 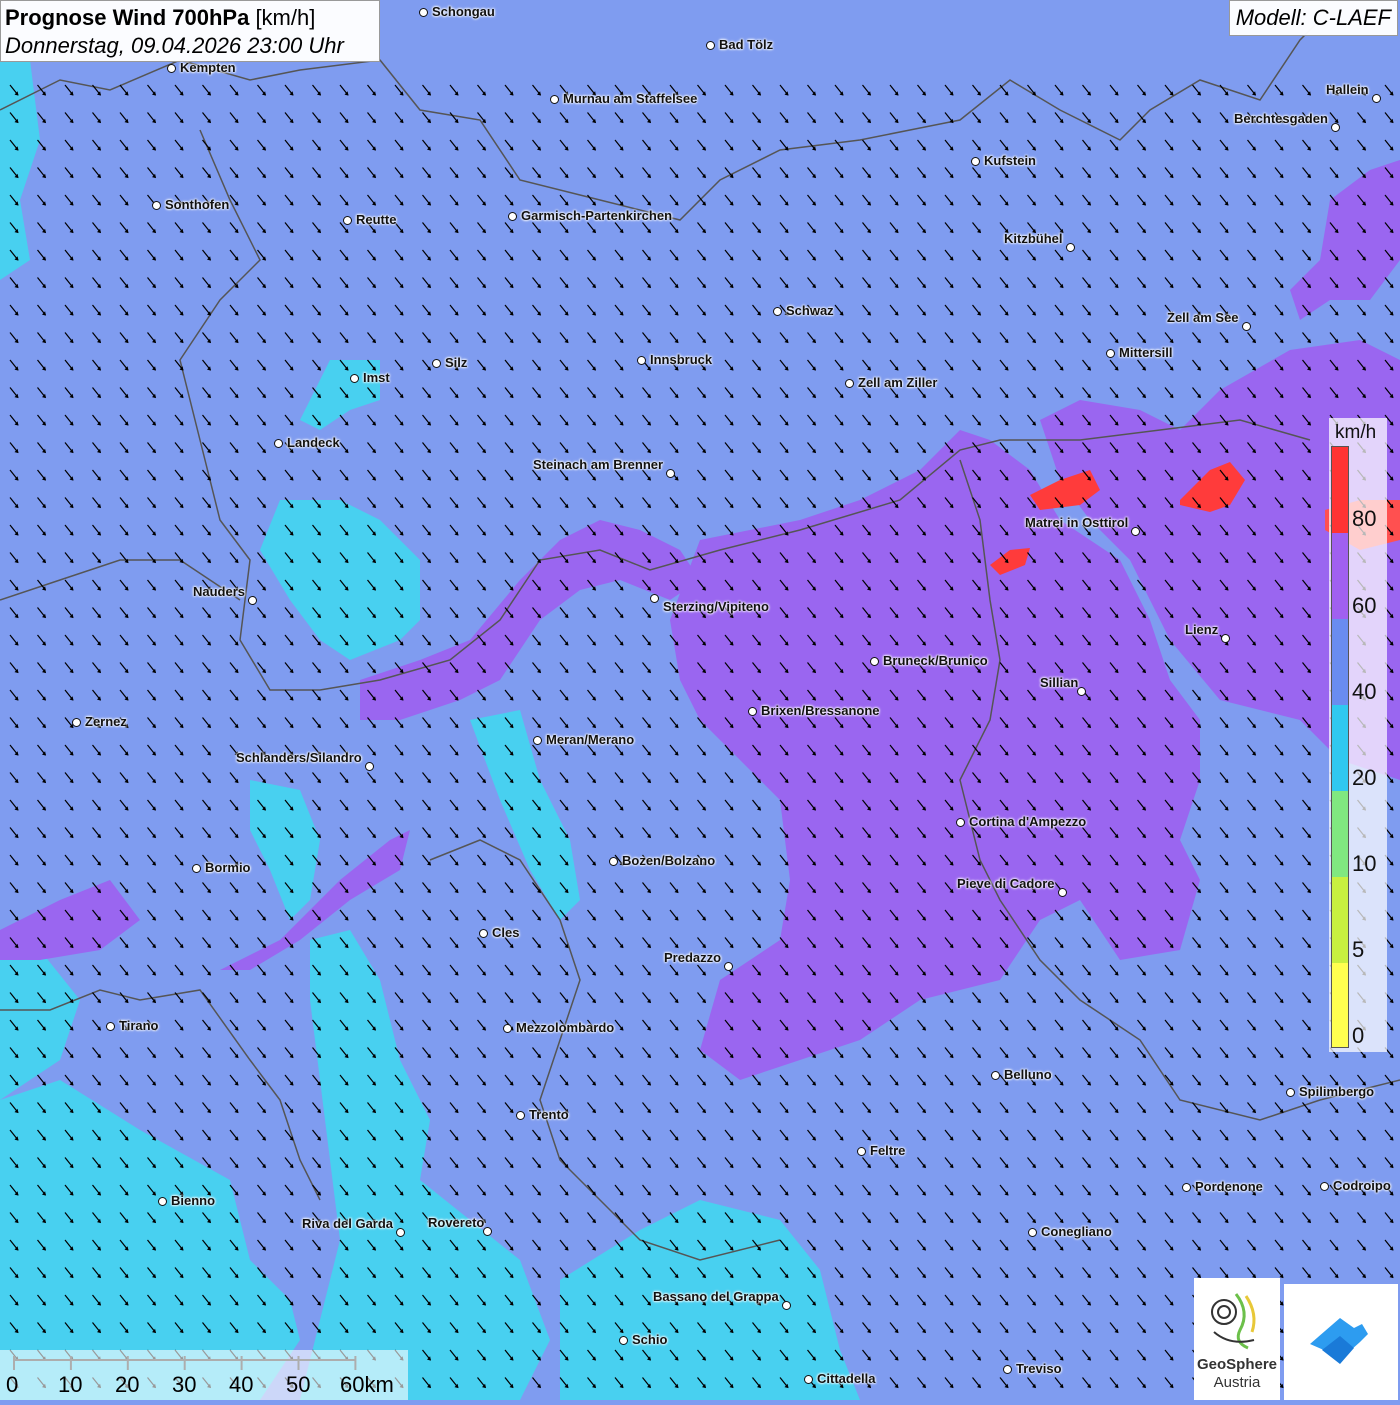 I want to click on model-label: Modell: C-LAEF, so click(x=1313, y=18).